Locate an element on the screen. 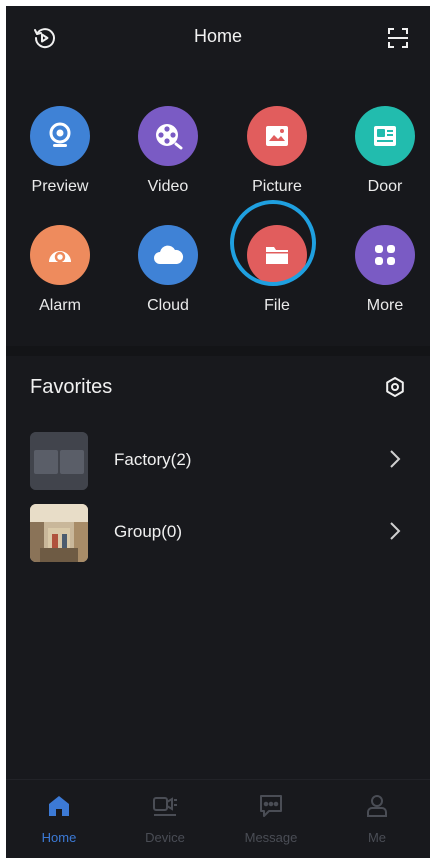  app-label: Alarm is located at coordinates (60, 305).